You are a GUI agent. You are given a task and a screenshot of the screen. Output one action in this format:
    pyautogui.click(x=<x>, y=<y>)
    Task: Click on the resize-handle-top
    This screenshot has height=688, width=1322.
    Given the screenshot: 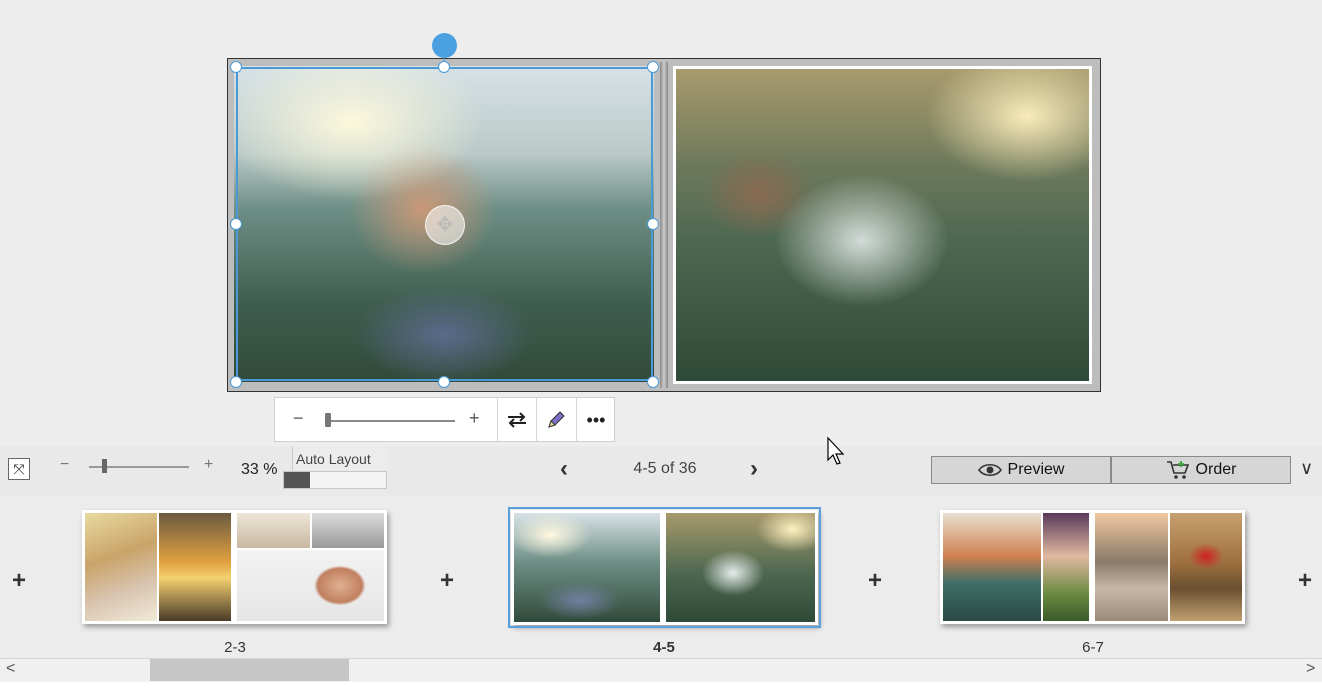 What is the action you would take?
    pyautogui.click(x=444, y=67)
    